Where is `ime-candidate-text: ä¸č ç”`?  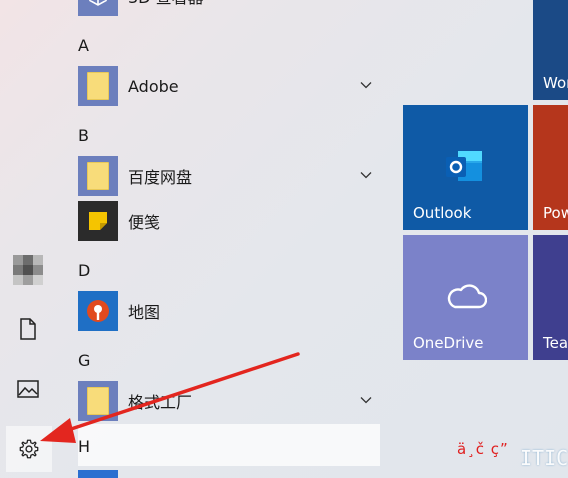
ime-candidate-text: ä¸č ç” is located at coordinates (483, 449).